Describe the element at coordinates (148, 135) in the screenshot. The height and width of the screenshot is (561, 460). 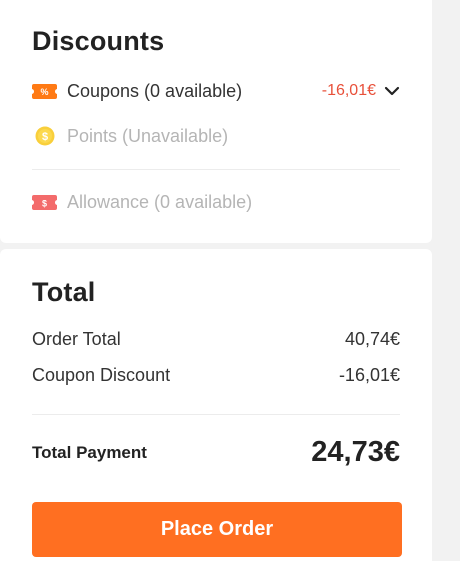
I see `points-label: Points (Unavailable)` at that location.